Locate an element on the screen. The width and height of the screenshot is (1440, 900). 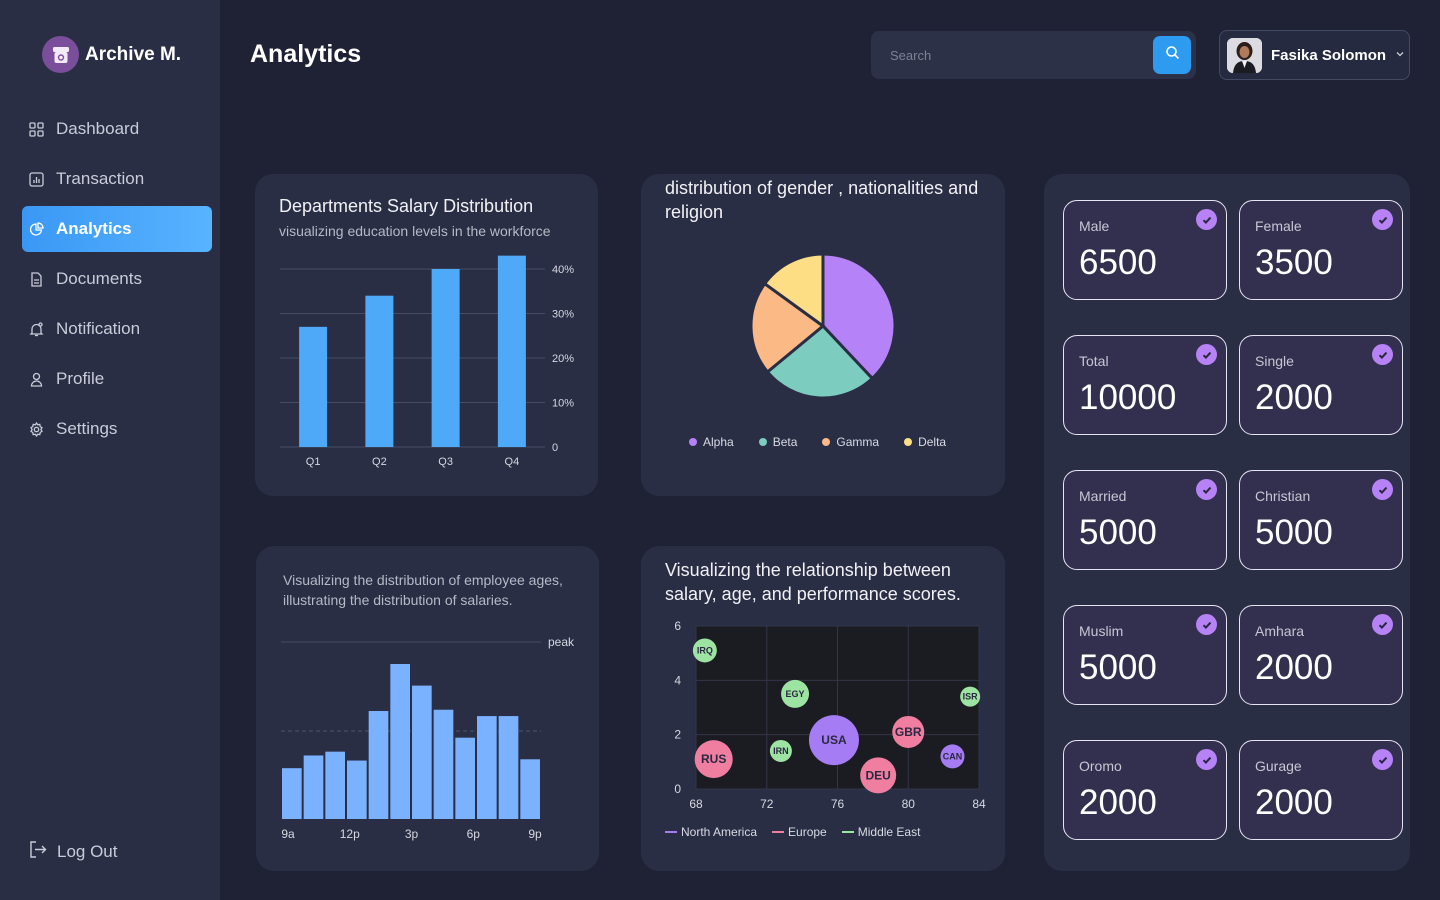
avatar is located at coordinates (1244, 55).